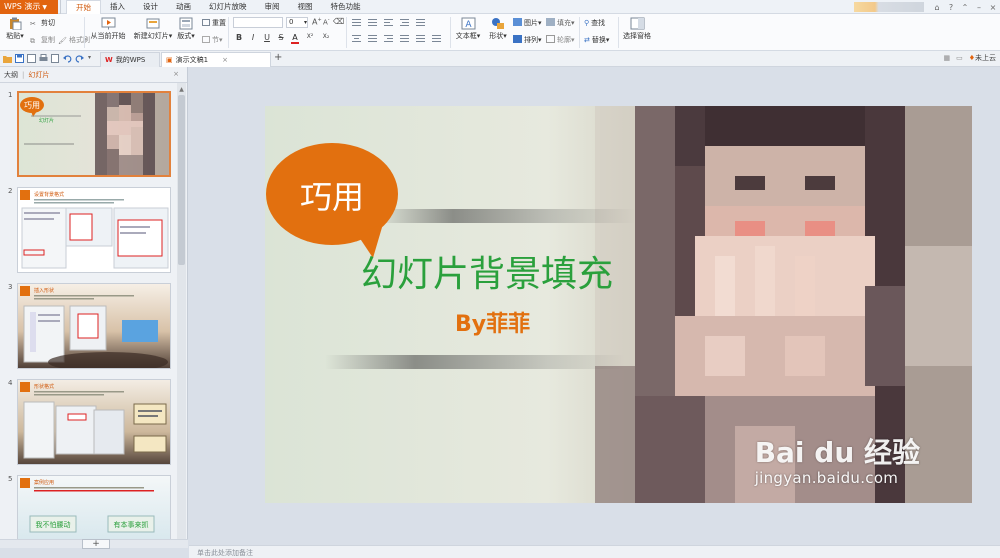 The height and width of the screenshot is (558, 1000). I want to click on subscript-button: X₂, so click(326, 38).